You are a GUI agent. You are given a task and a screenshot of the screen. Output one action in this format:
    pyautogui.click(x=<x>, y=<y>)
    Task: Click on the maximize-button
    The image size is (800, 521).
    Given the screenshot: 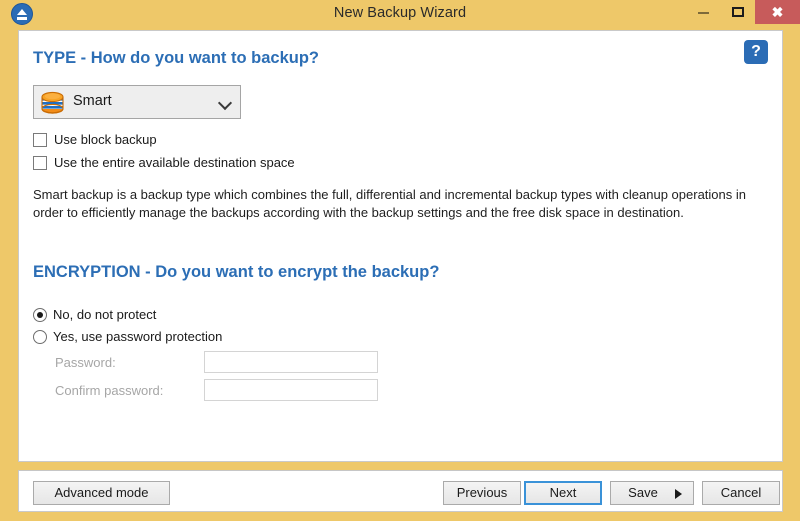 What is the action you would take?
    pyautogui.click(x=738, y=12)
    